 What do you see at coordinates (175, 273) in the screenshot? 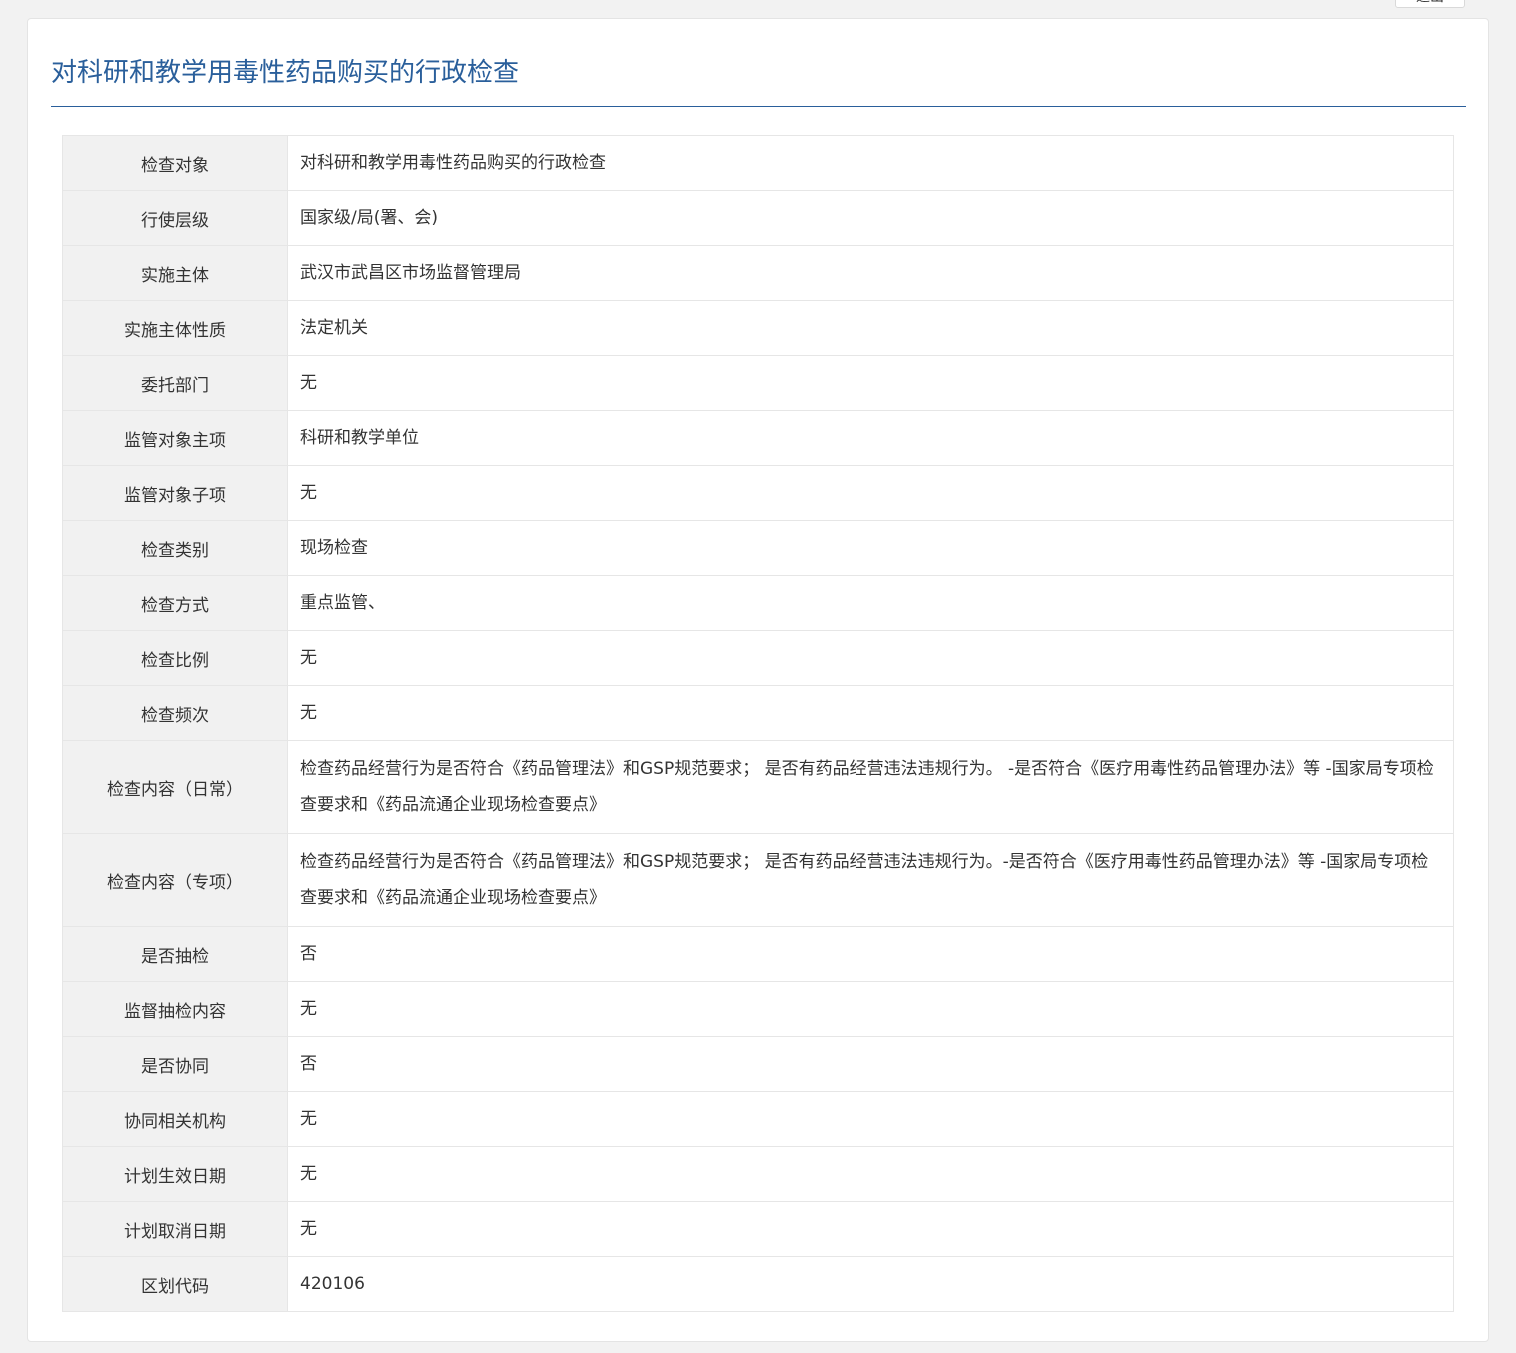
I see `row-label: 实施主体` at bounding box center [175, 273].